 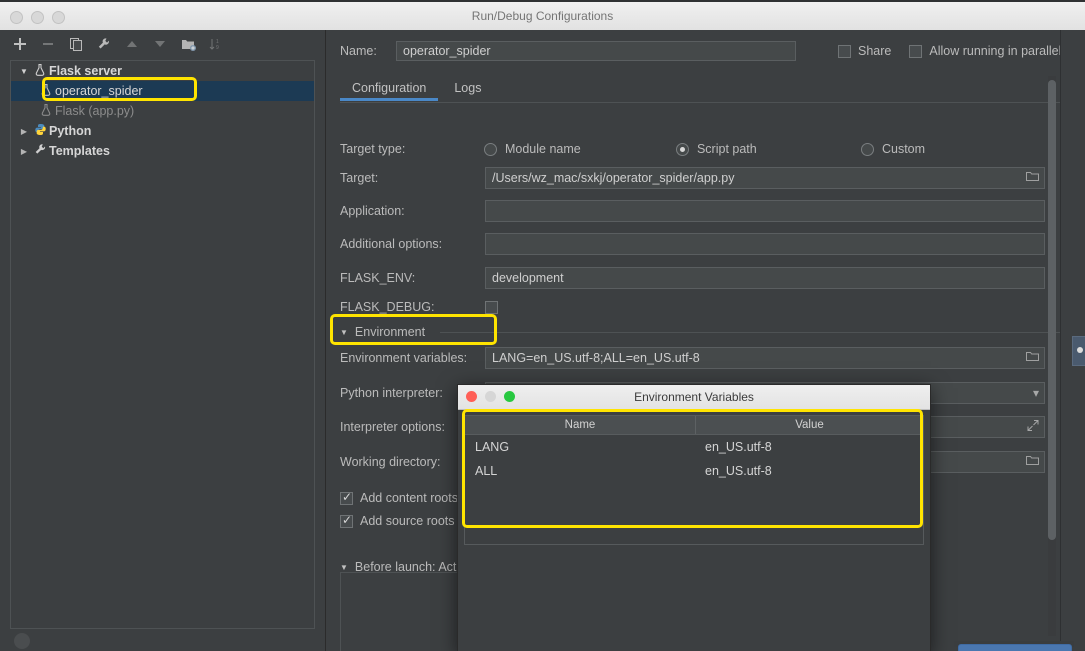 I want to click on environment-section-label: Environment, so click(x=390, y=332).